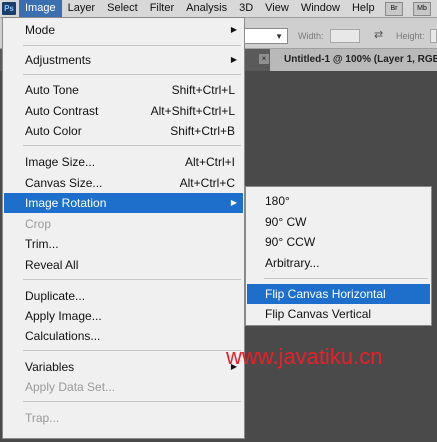 The image size is (437, 442). What do you see at coordinates (304, 356) in the screenshot?
I see `watermark-text: www.javatiku.cn` at bounding box center [304, 356].